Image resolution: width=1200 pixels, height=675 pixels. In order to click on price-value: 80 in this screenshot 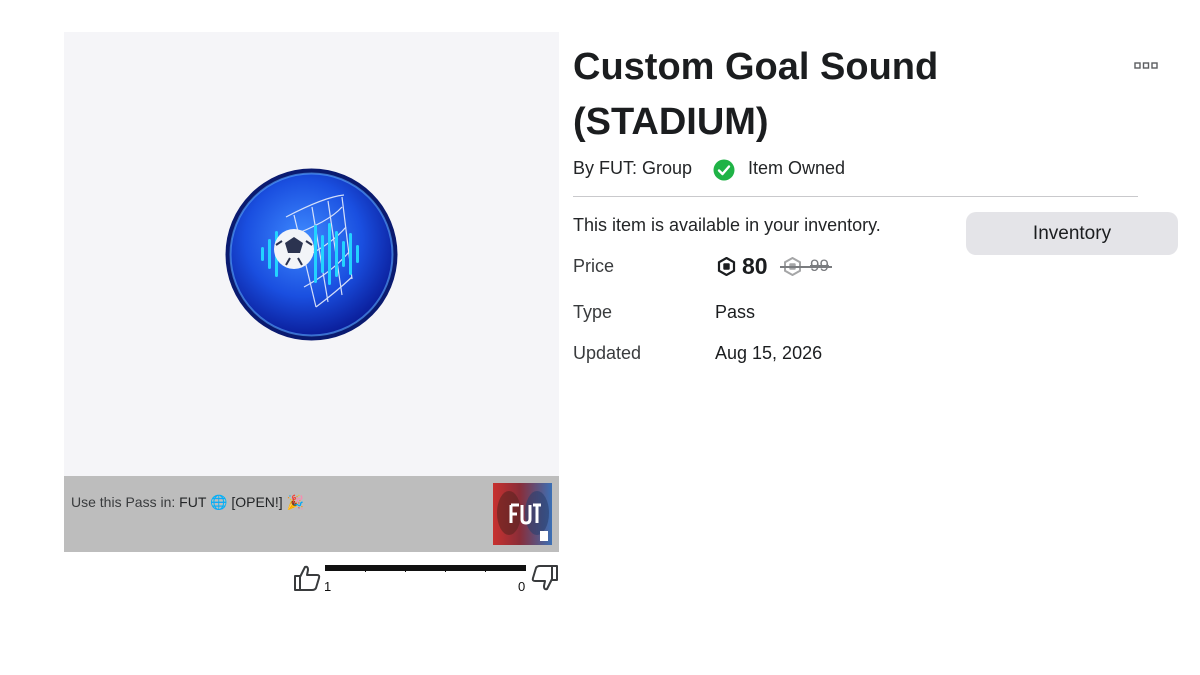, I will do `click(755, 266)`.